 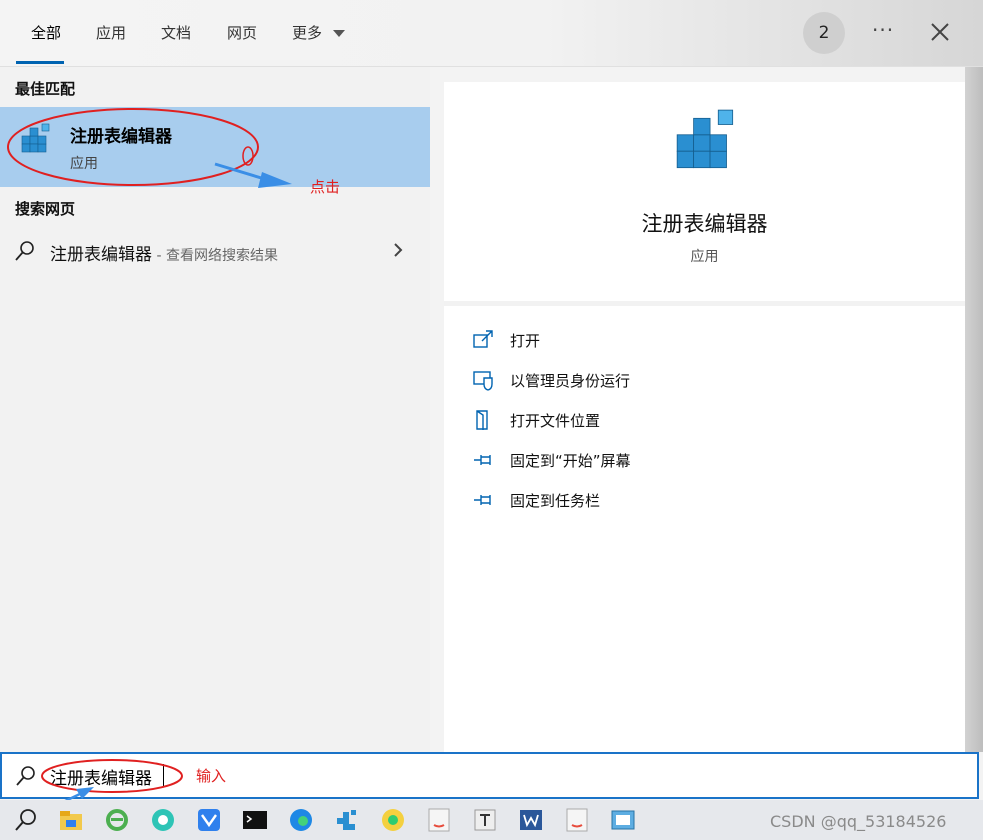 What do you see at coordinates (45, 209) in the screenshot?
I see `web-search-heading: 搜索网页` at bounding box center [45, 209].